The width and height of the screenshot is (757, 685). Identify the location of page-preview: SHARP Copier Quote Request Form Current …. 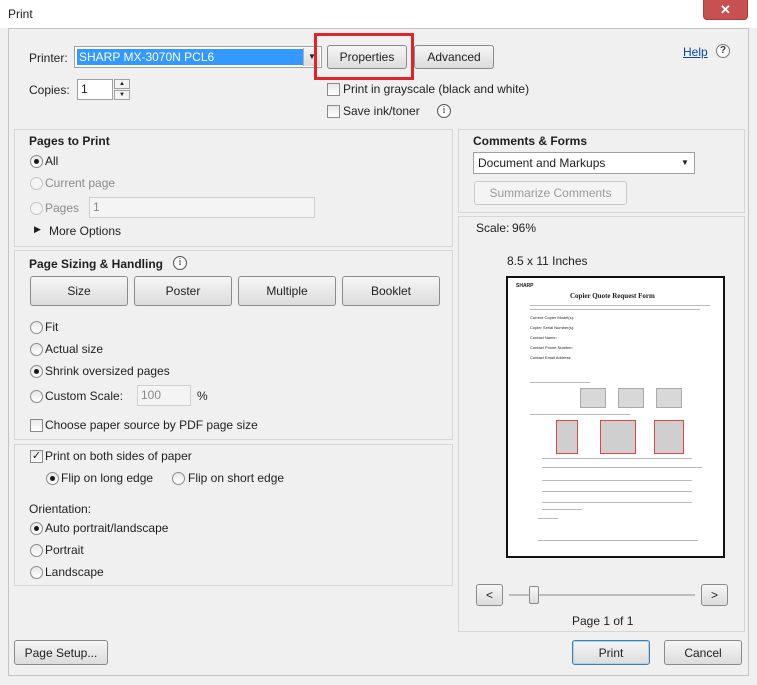
(615, 417).